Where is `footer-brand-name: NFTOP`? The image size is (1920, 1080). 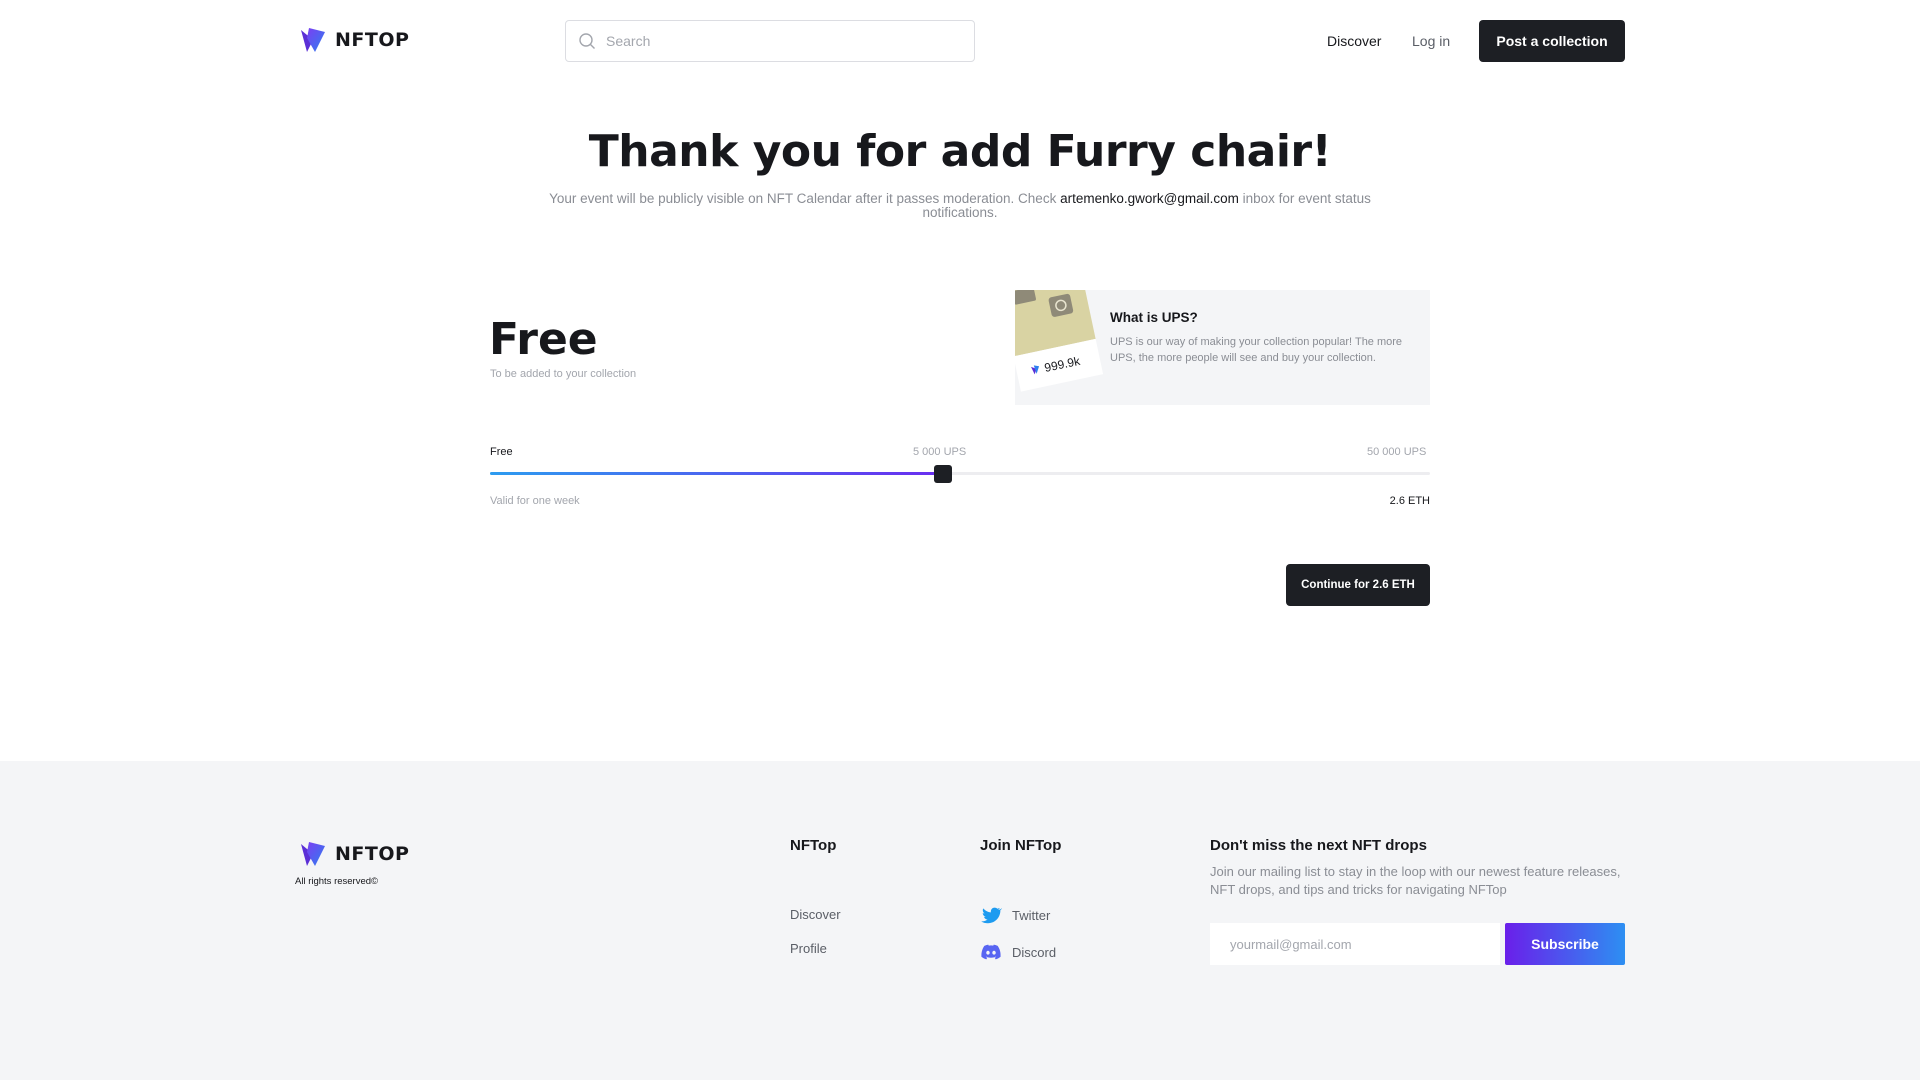
footer-brand-name: NFTOP is located at coordinates (372, 854).